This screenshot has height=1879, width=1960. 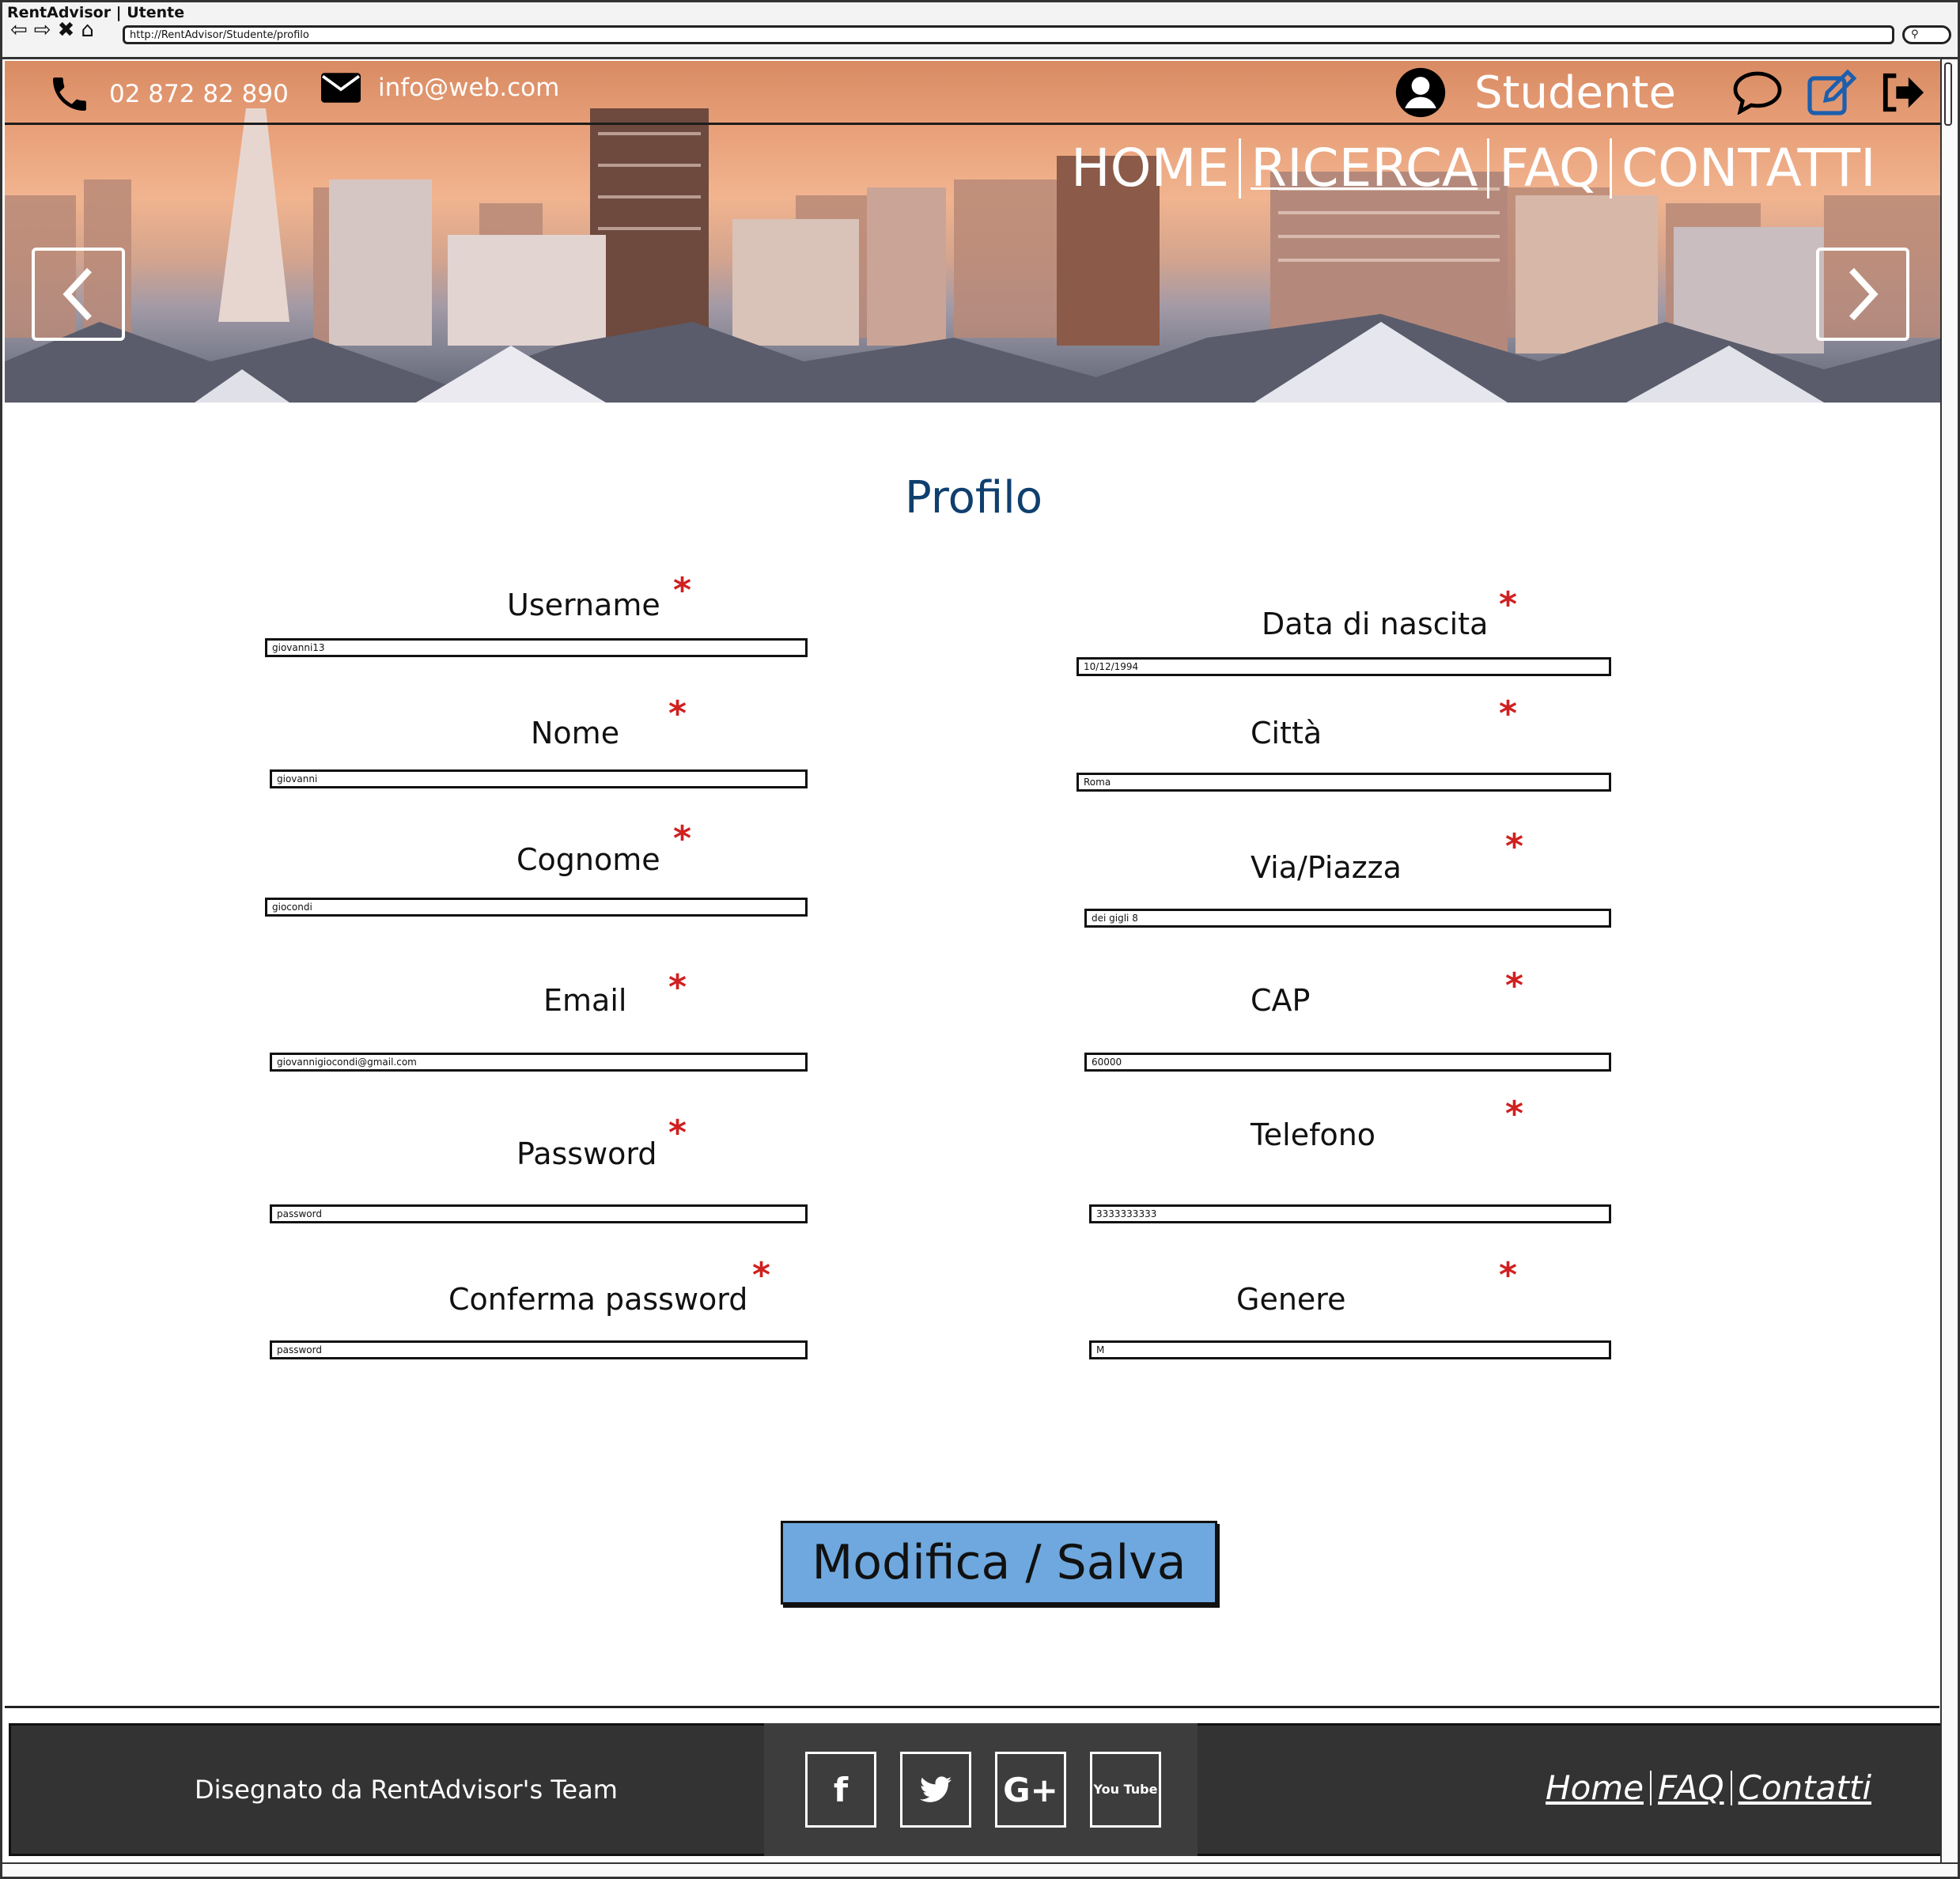 I want to click on browser-search-box: ⚲, so click(x=1926, y=34).